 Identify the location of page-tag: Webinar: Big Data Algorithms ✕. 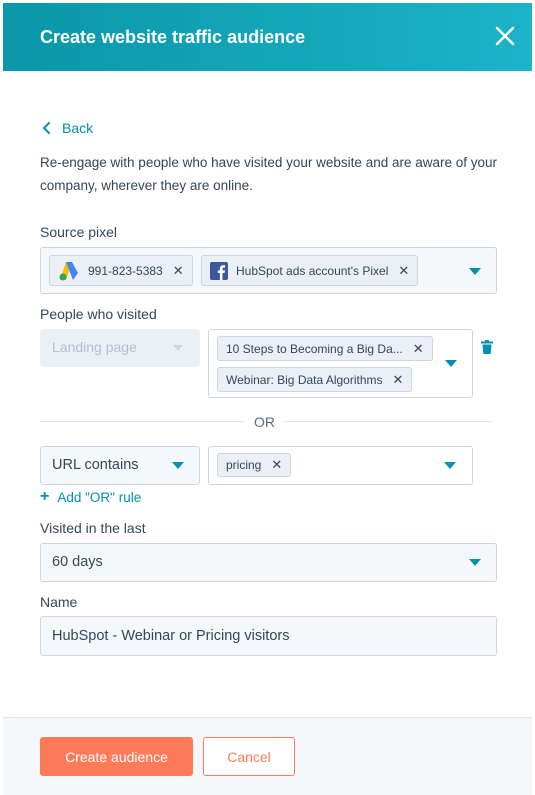
(315, 379).